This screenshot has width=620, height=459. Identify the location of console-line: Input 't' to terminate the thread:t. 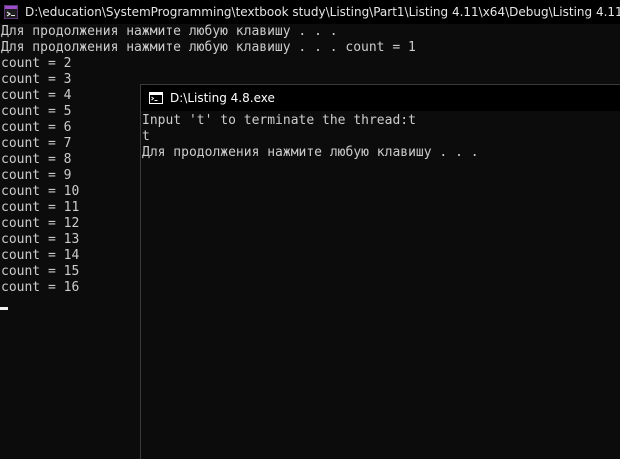
(279, 120).